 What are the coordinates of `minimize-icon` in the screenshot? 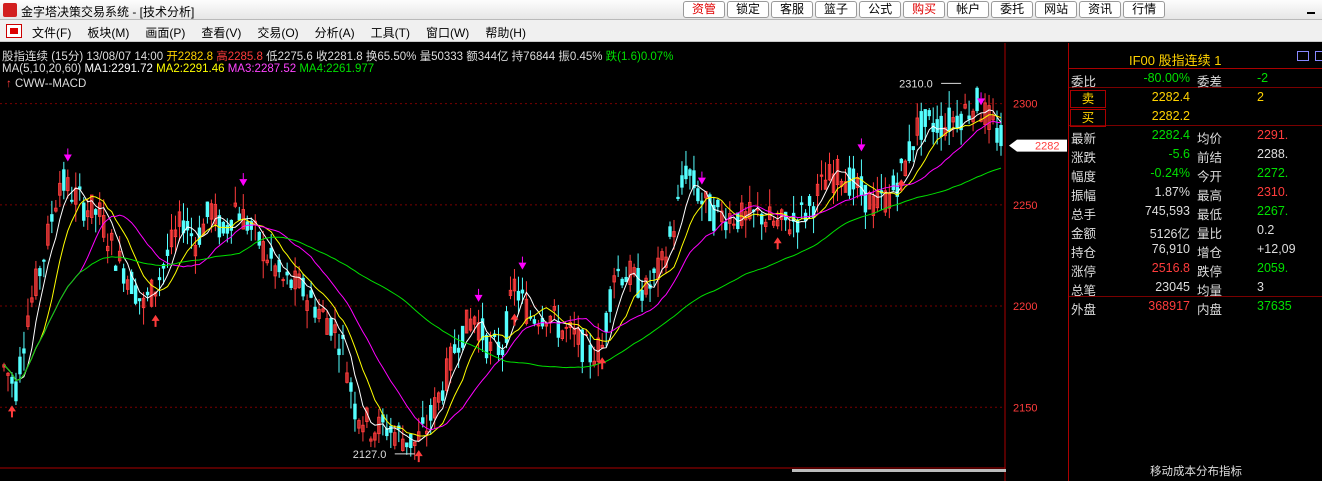 It's located at (1311, 9).